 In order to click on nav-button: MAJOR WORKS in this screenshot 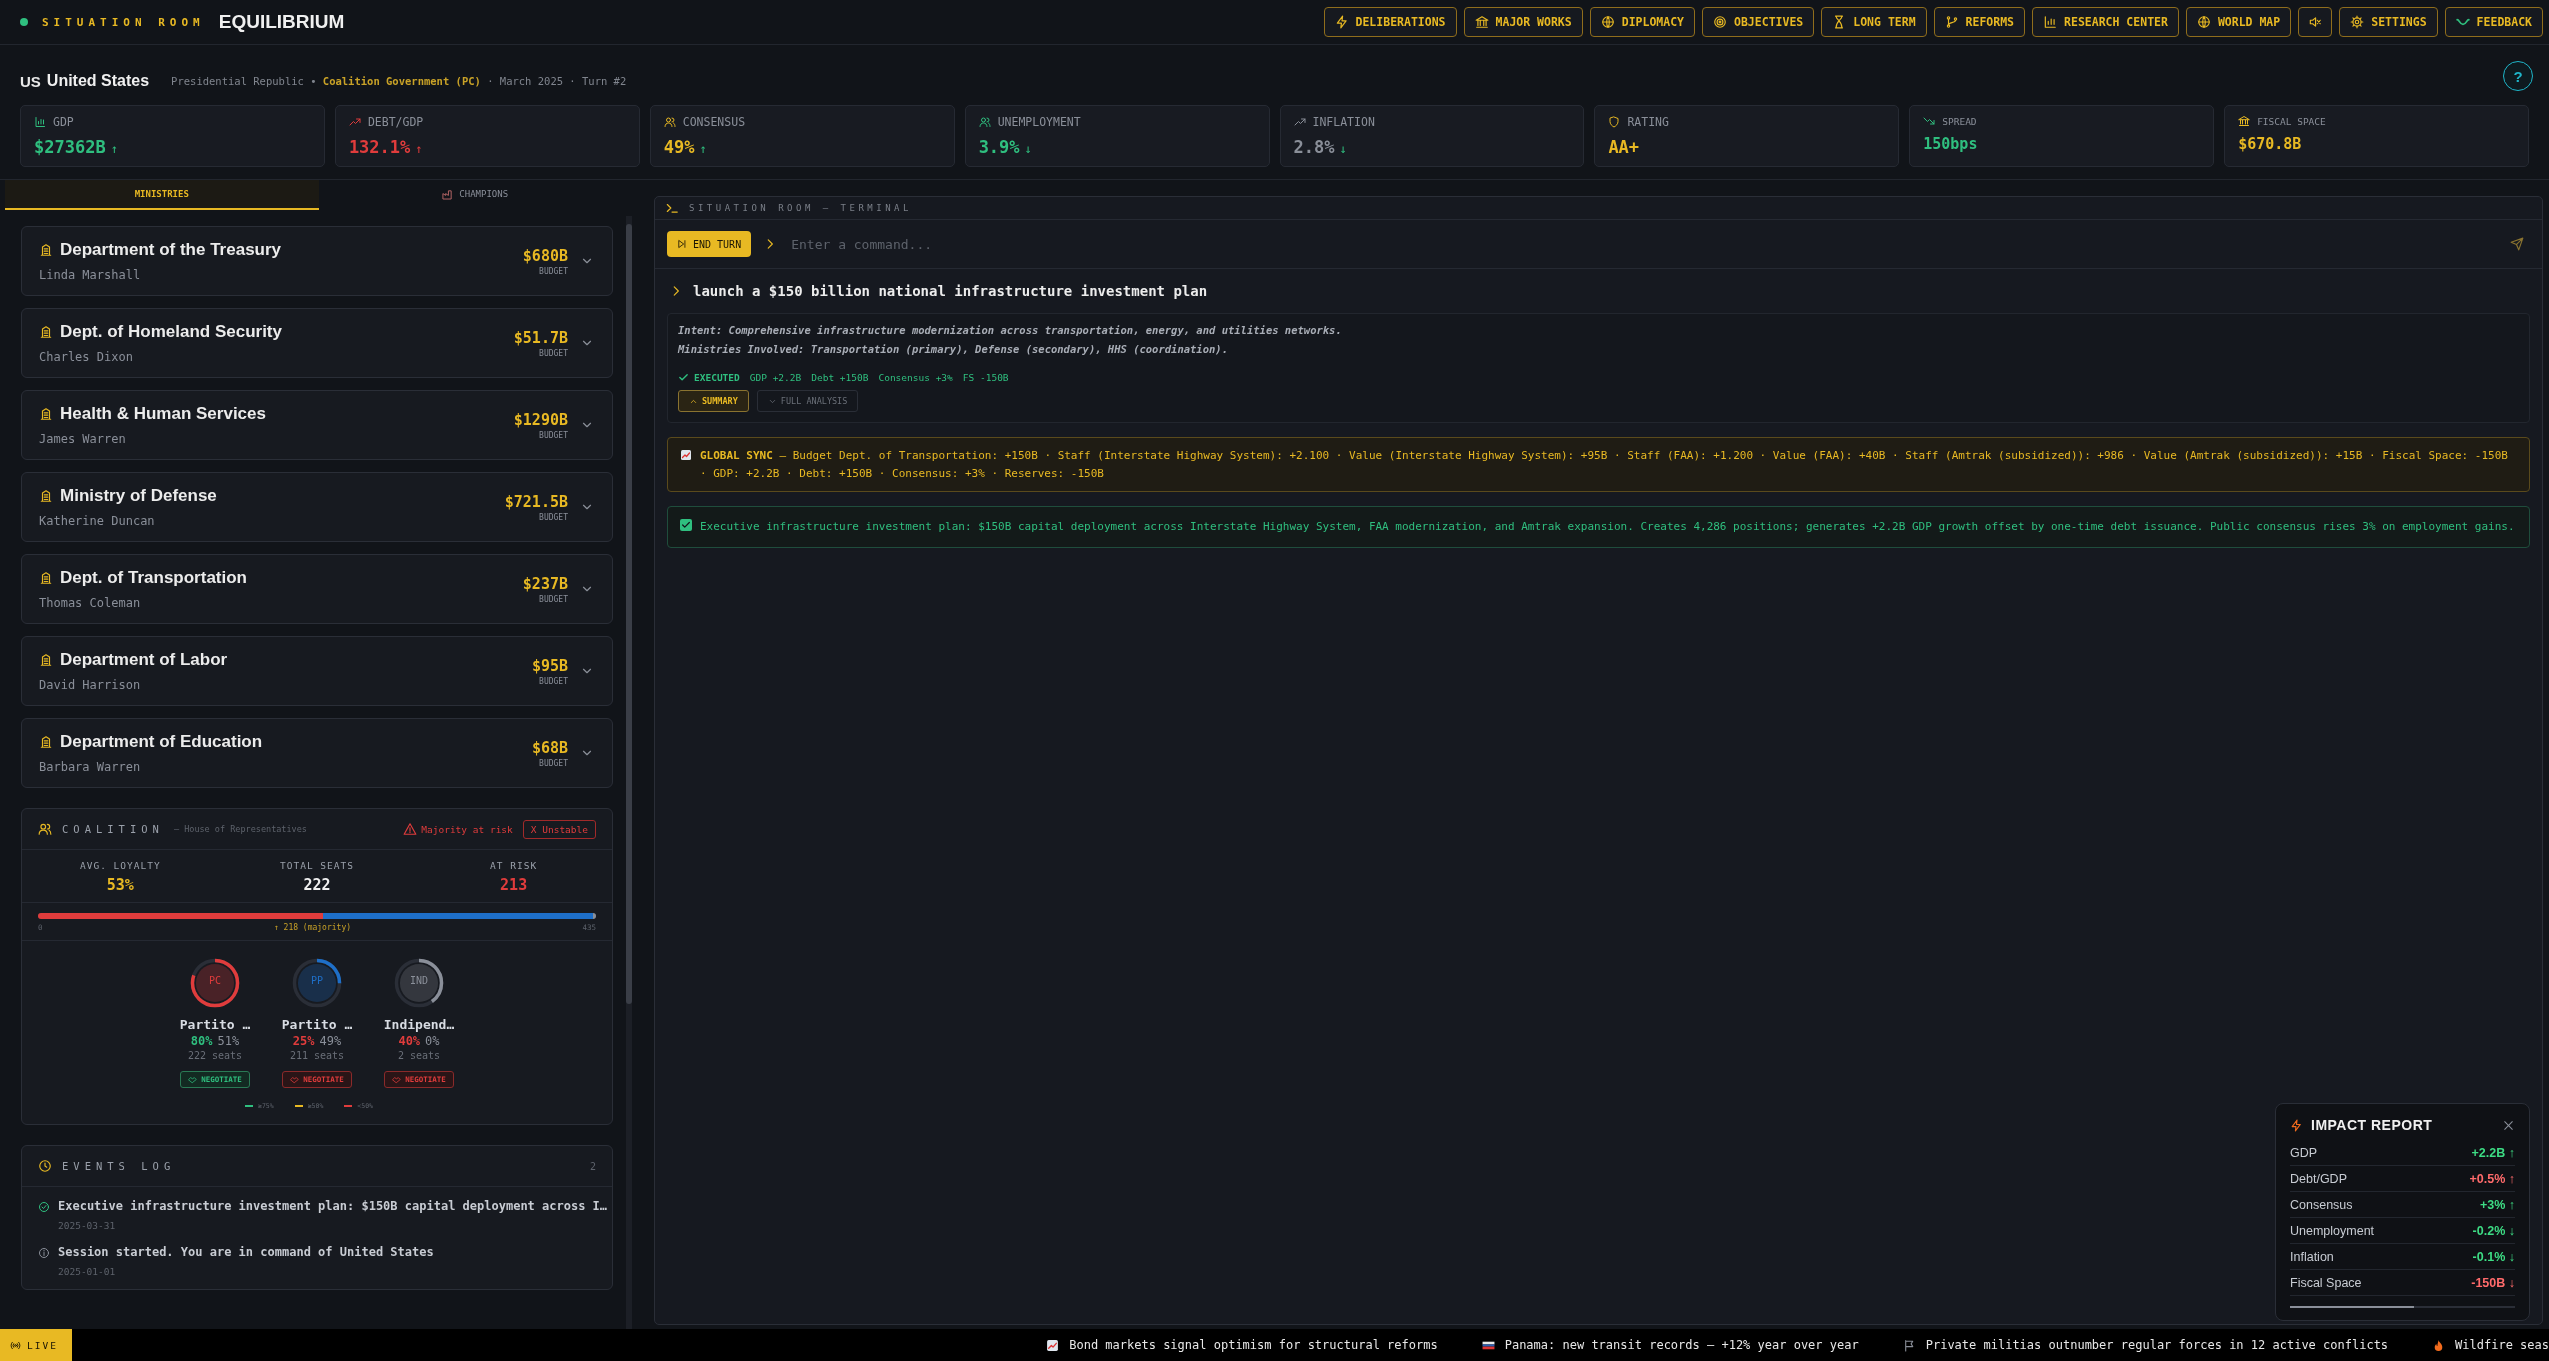, I will do `click(1523, 22)`.